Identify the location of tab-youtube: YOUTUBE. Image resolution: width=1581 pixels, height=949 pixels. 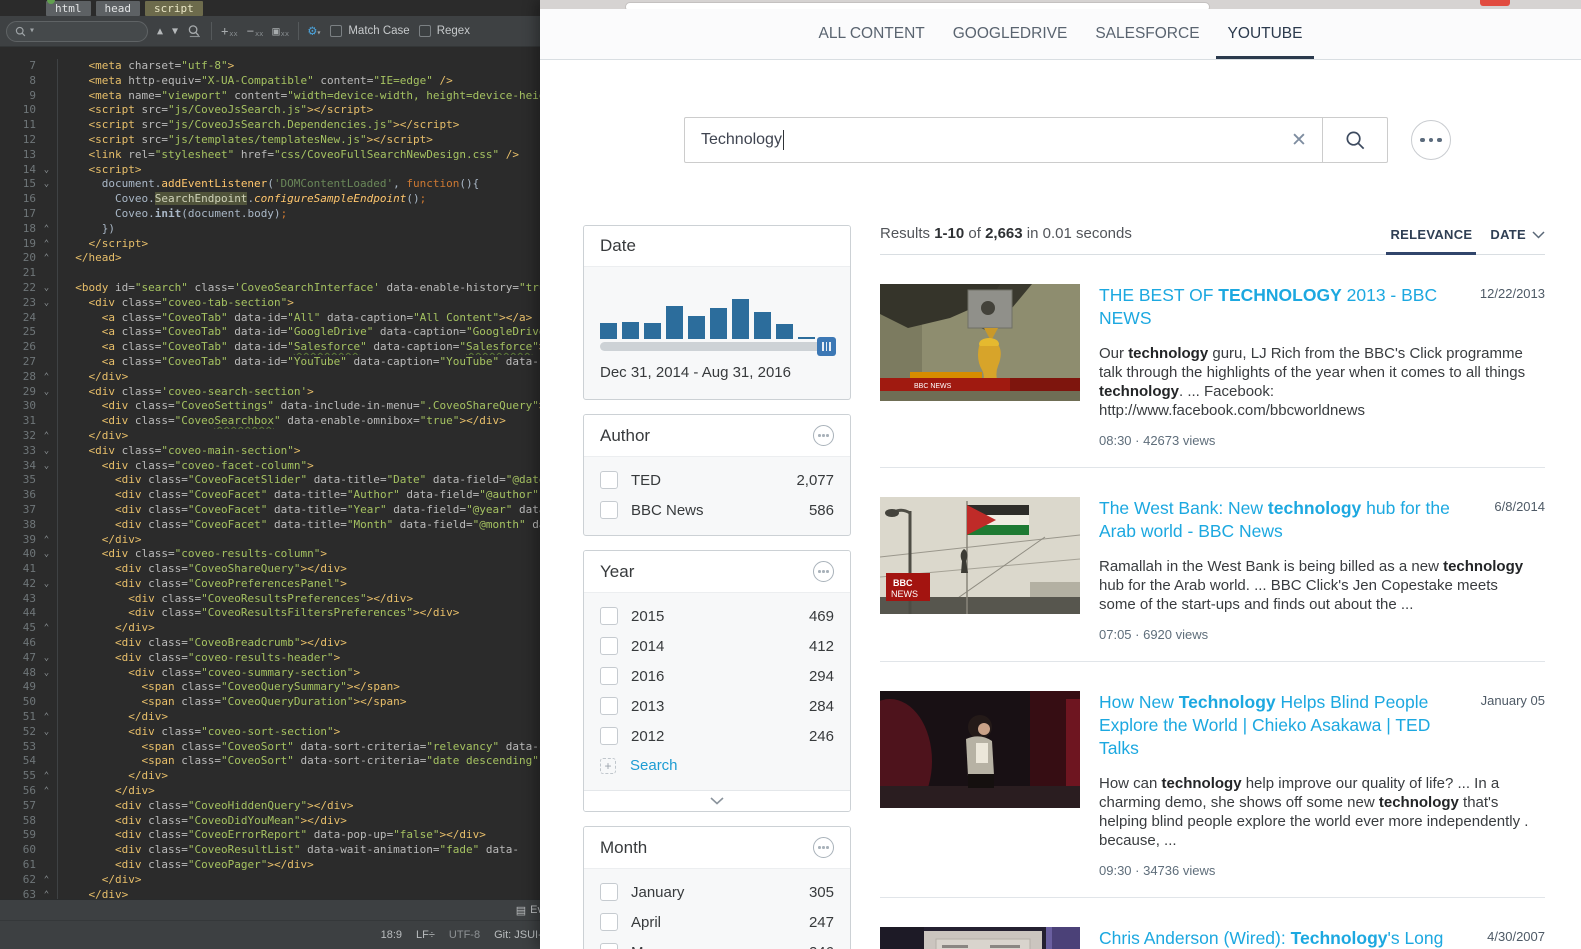
(1265, 34).